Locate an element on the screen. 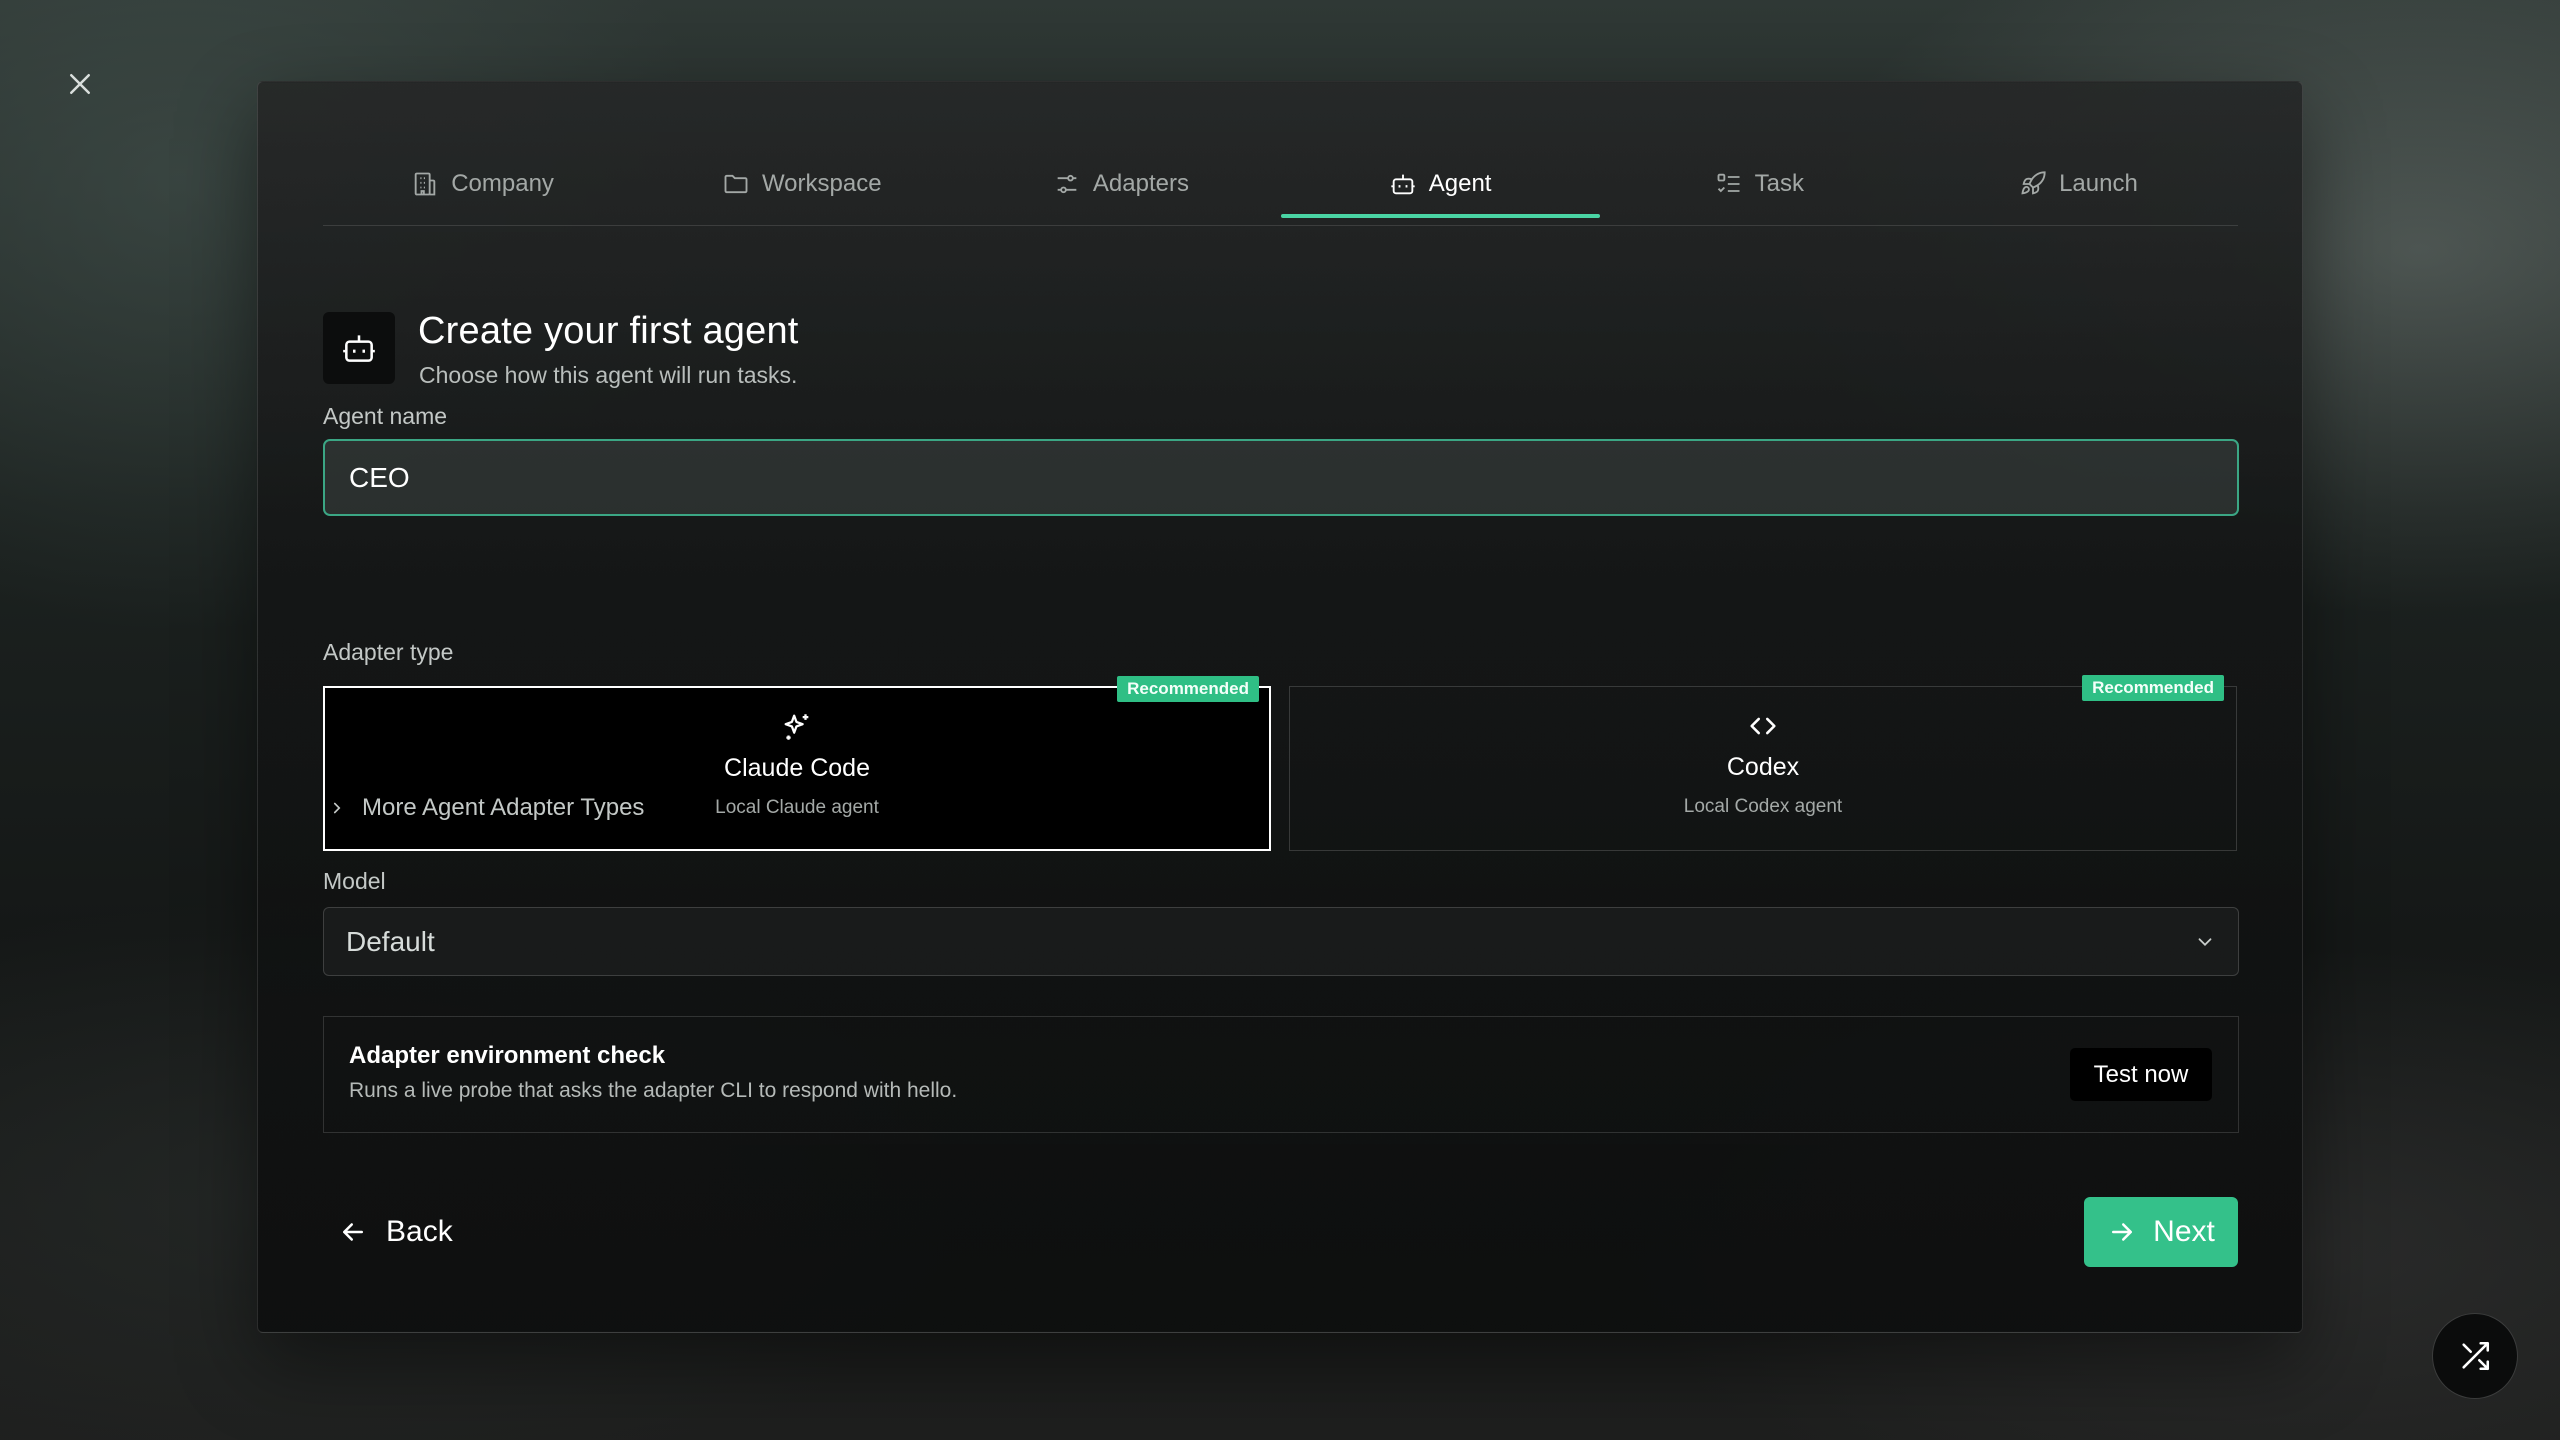 The image size is (2560, 1440). rocket-icon is located at coordinates (2033, 182).